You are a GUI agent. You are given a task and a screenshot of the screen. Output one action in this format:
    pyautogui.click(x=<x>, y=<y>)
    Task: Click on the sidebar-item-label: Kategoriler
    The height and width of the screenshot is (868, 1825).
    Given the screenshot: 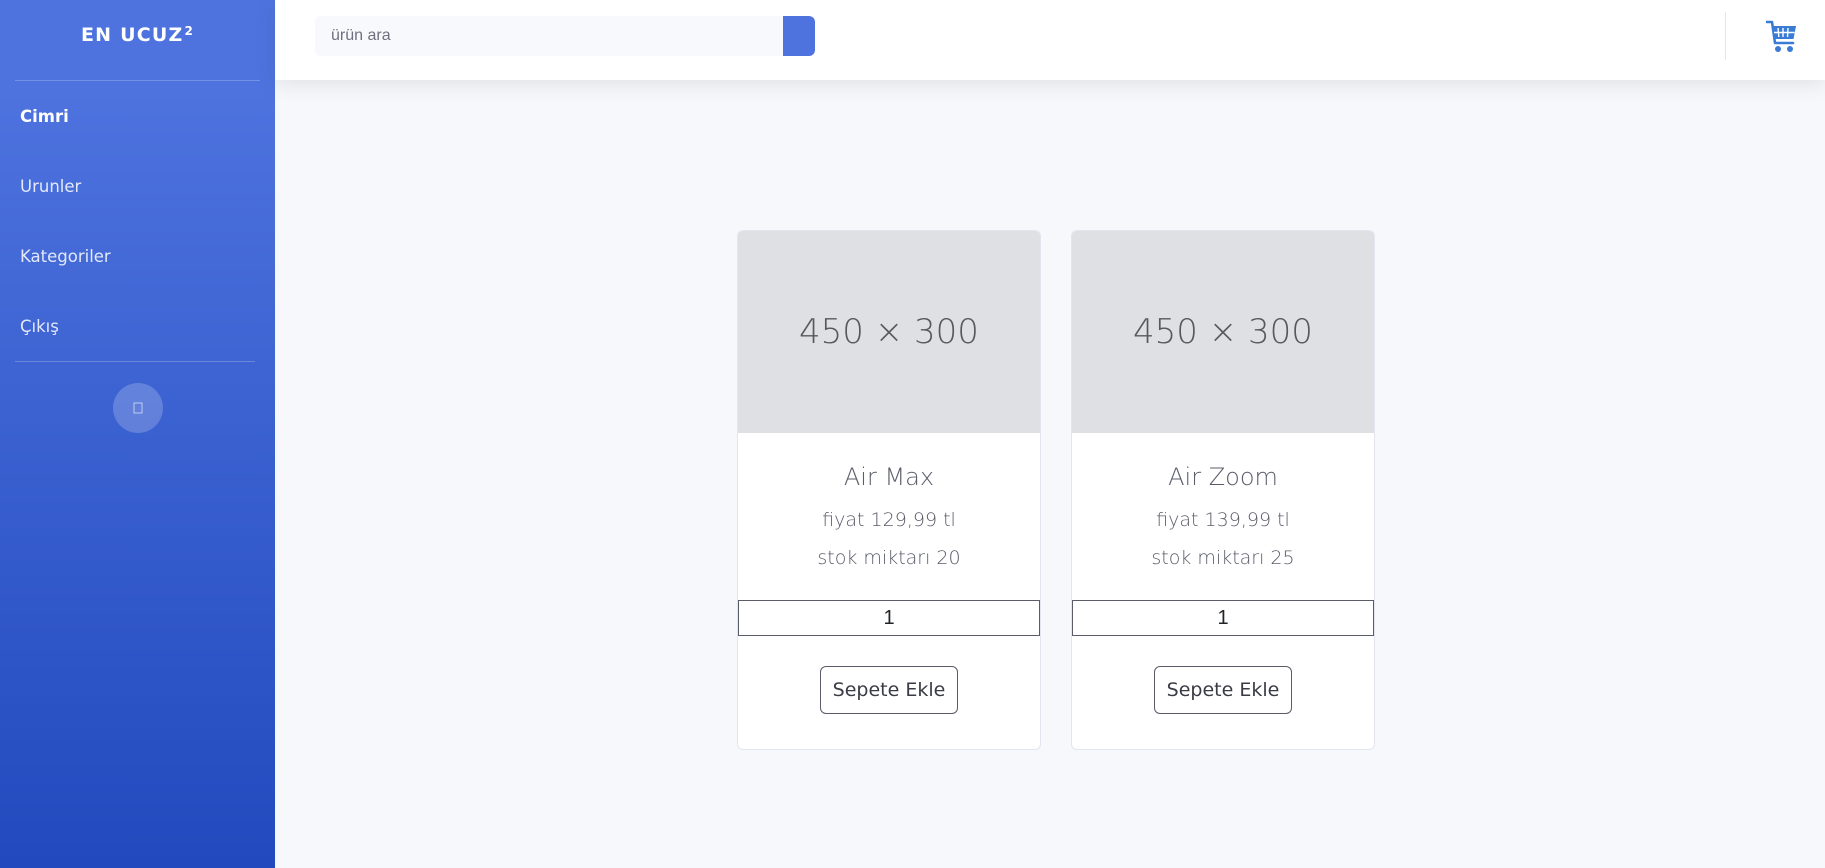 What is the action you would take?
    pyautogui.click(x=65, y=256)
    